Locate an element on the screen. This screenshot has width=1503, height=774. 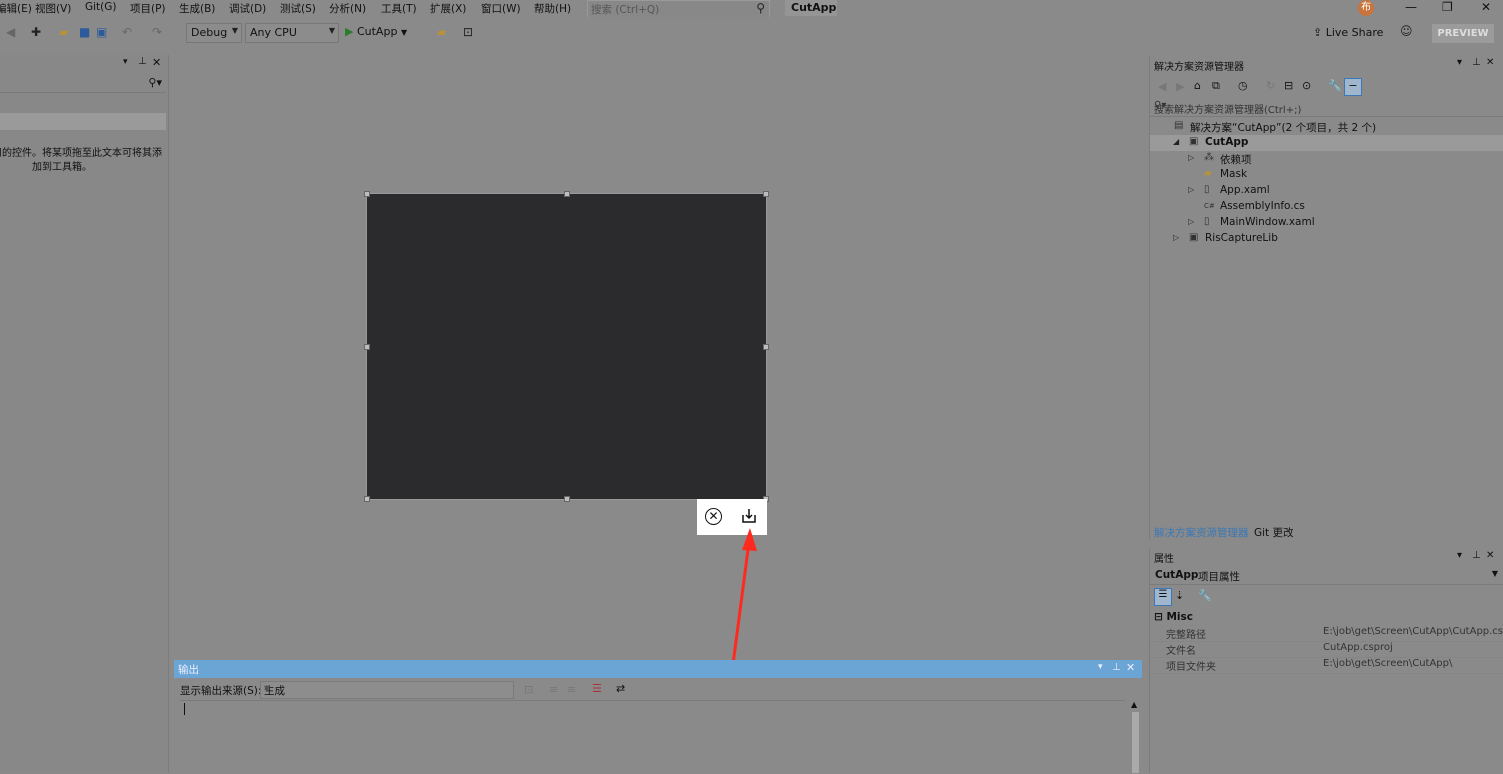
tree-item: ▰ Mask is located at coordinates (1326, 175).